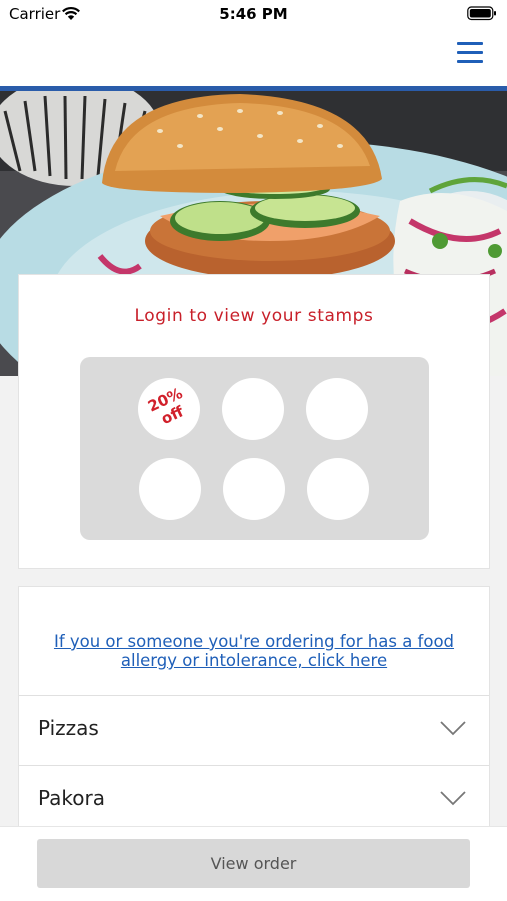 The image size is (507, 901). Describe the element at coordinates (254, 316) in the screenshot. I see `stamp-card-title: Login to view your stamps` at that location.